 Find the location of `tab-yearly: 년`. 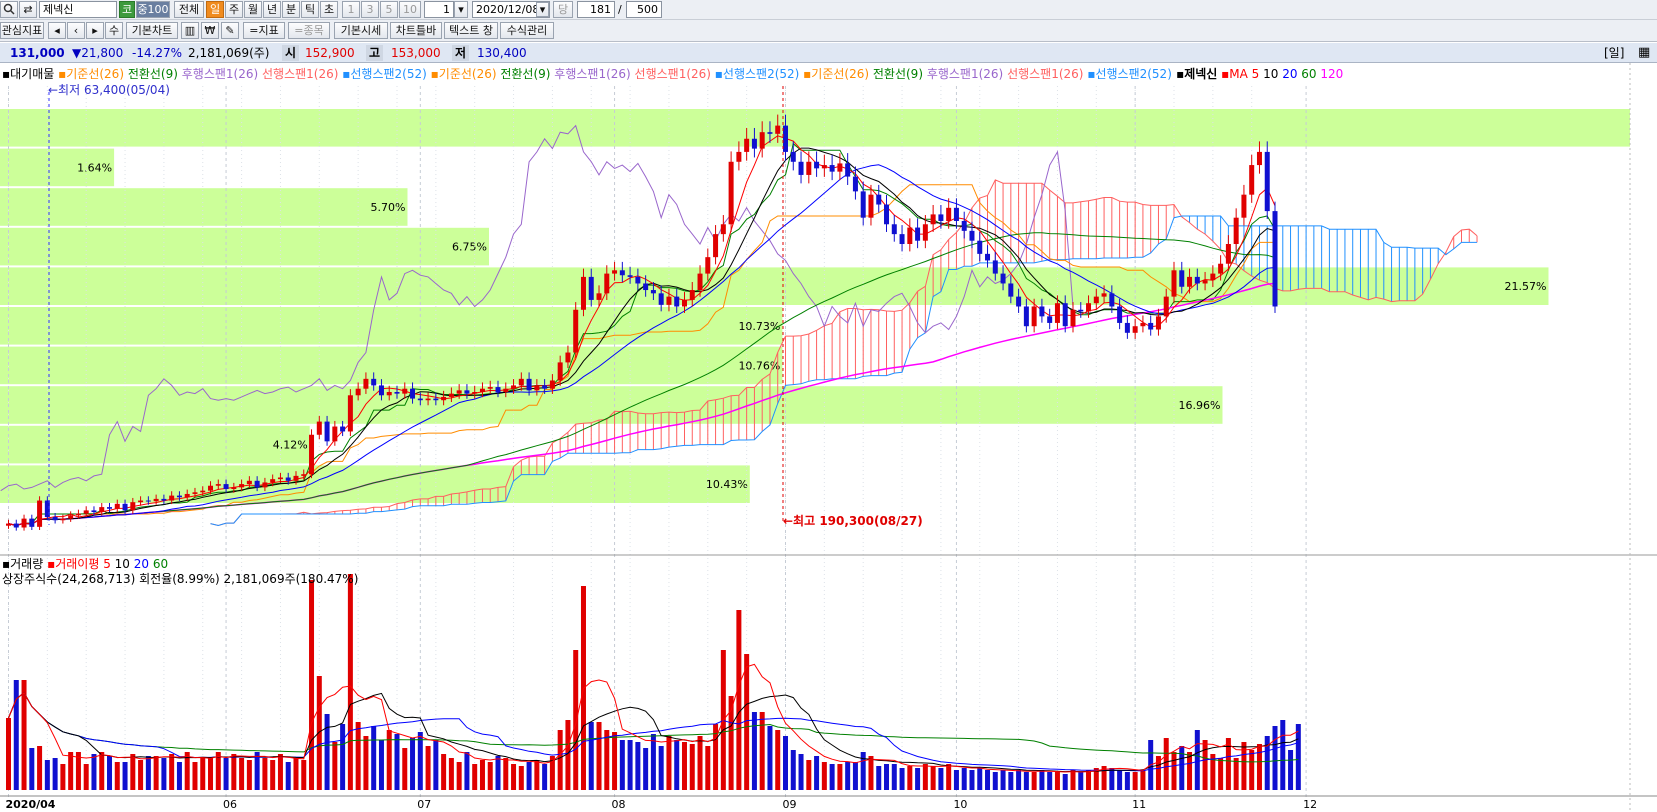

tab-yearly: 년 is located at coordinates (272, 9).